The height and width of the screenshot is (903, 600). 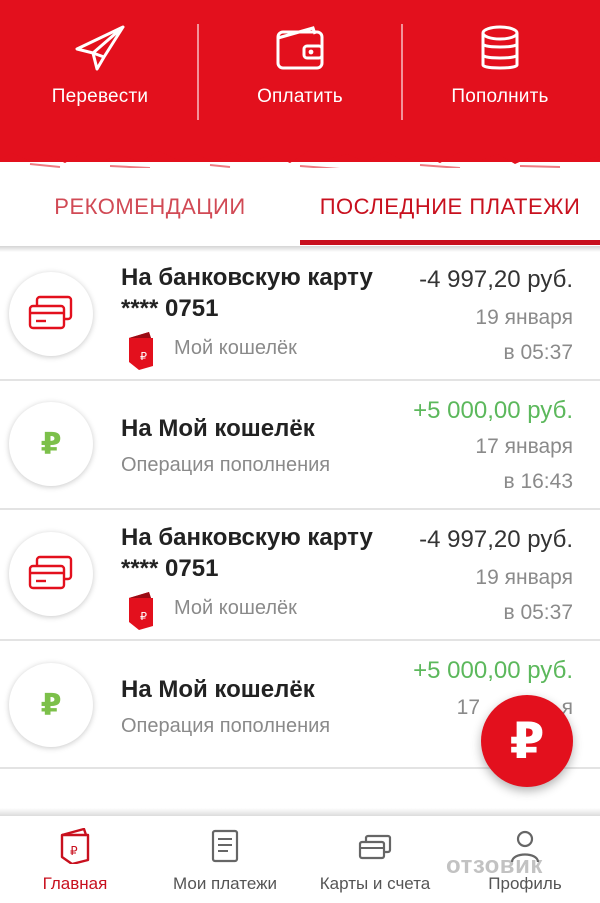 What do you see at coordinates (300, 96) in the screenshot?
I see `pay-label: Оплатить` at bounding box center [300, 96].